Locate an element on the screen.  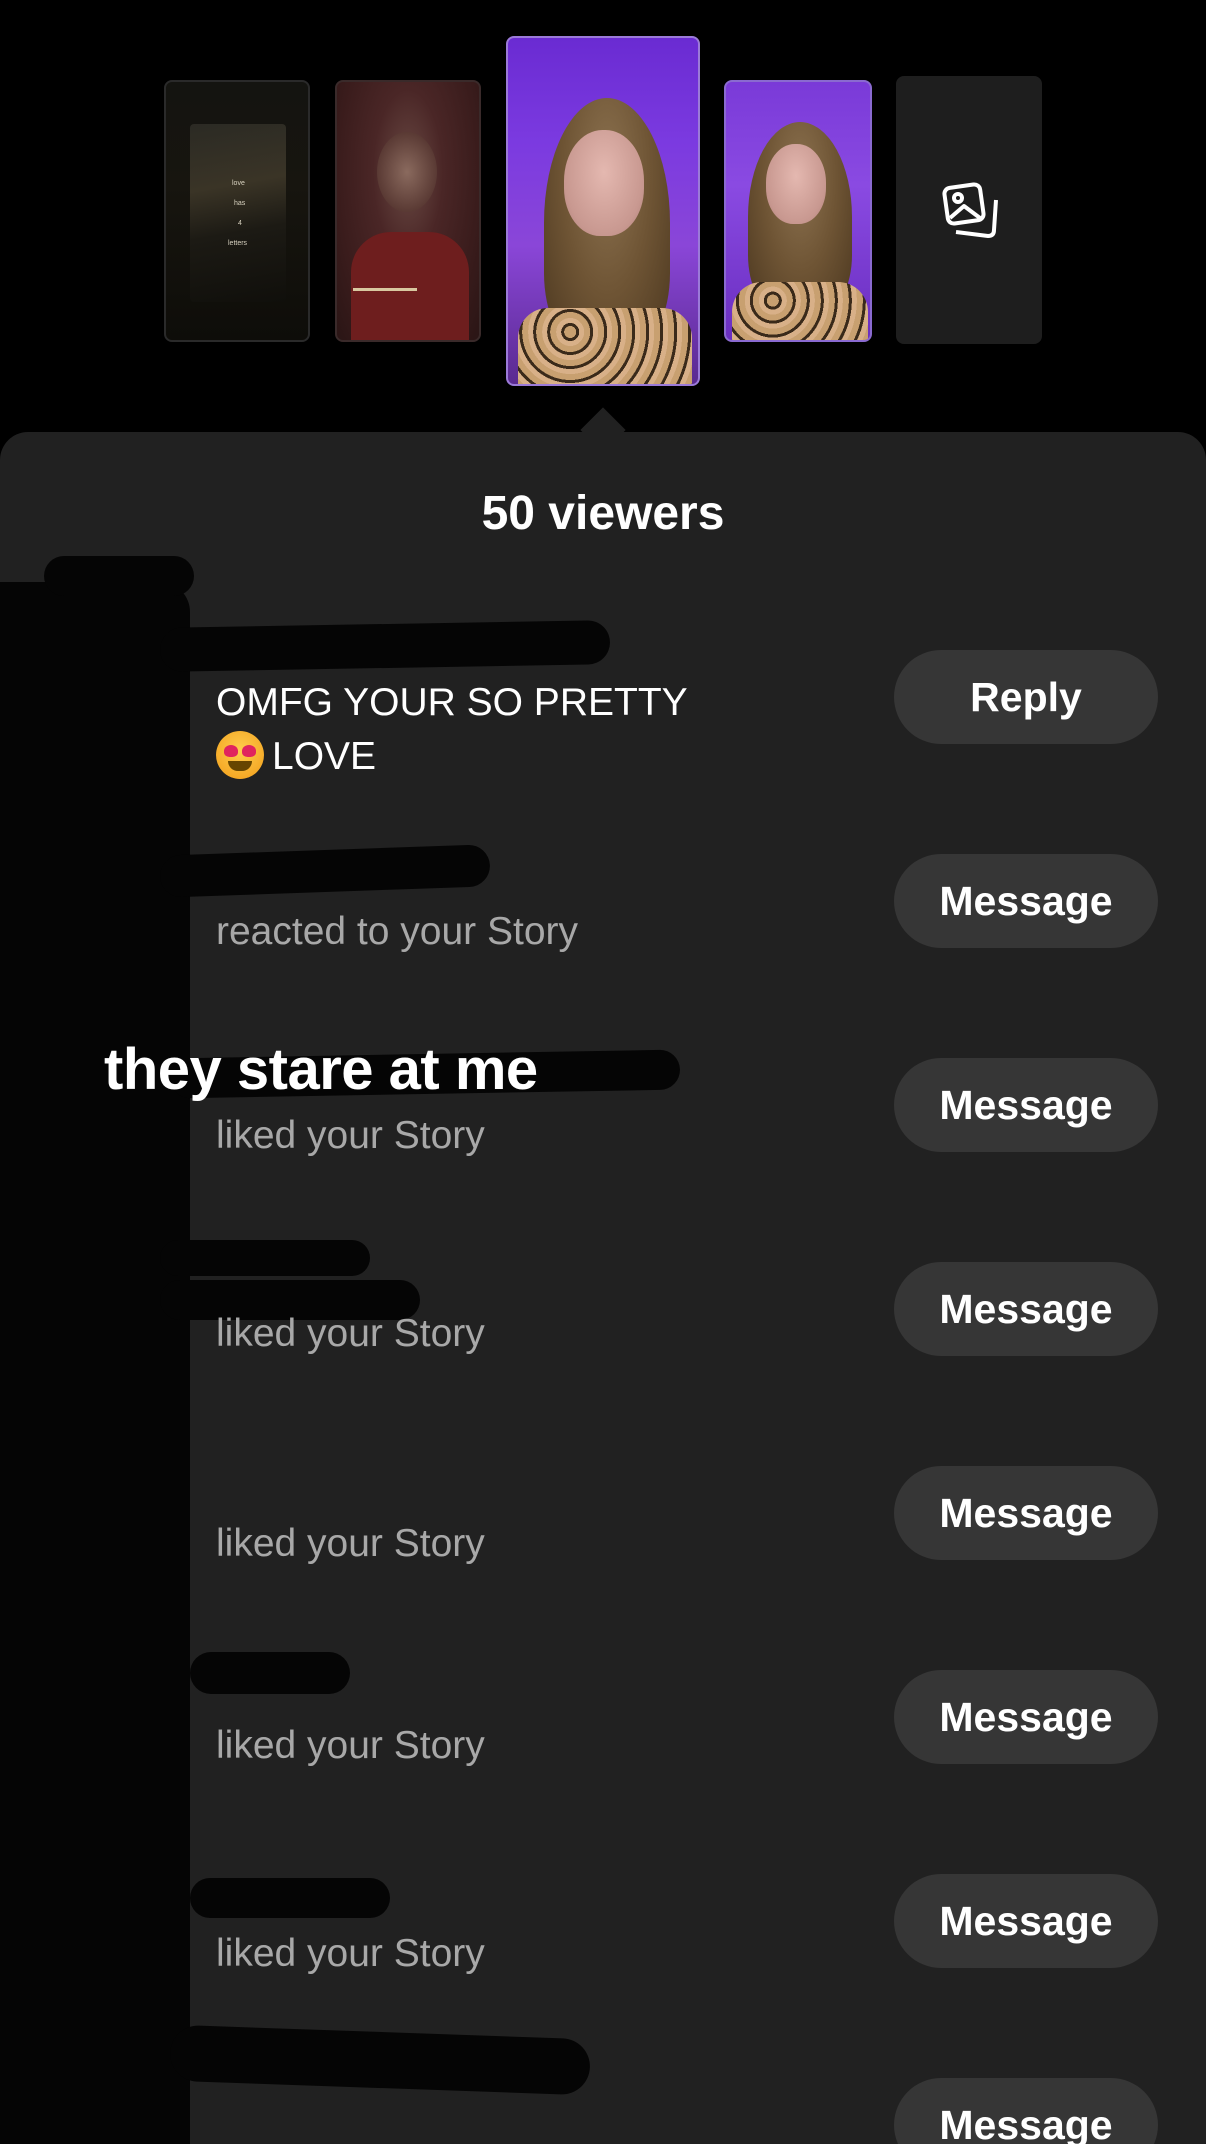
thumb-text: love is located at coordinates (238, 183).